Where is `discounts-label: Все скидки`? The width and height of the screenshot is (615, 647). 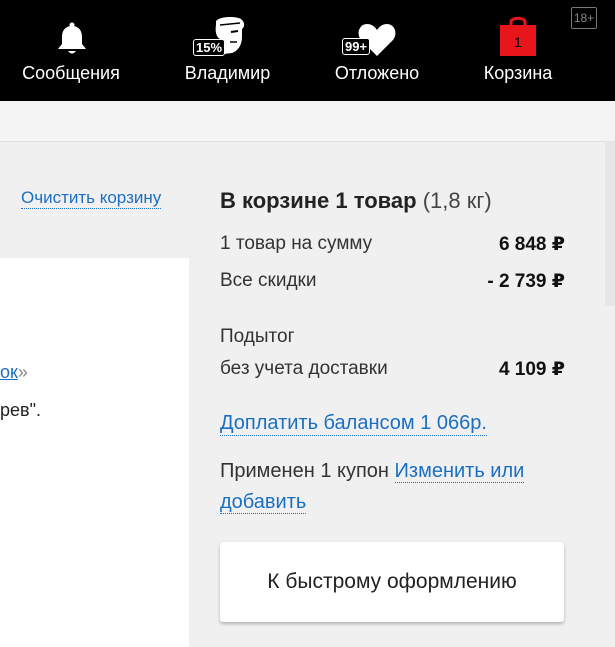
discounts-label: Все скидки is located at coordinates (268, 280).